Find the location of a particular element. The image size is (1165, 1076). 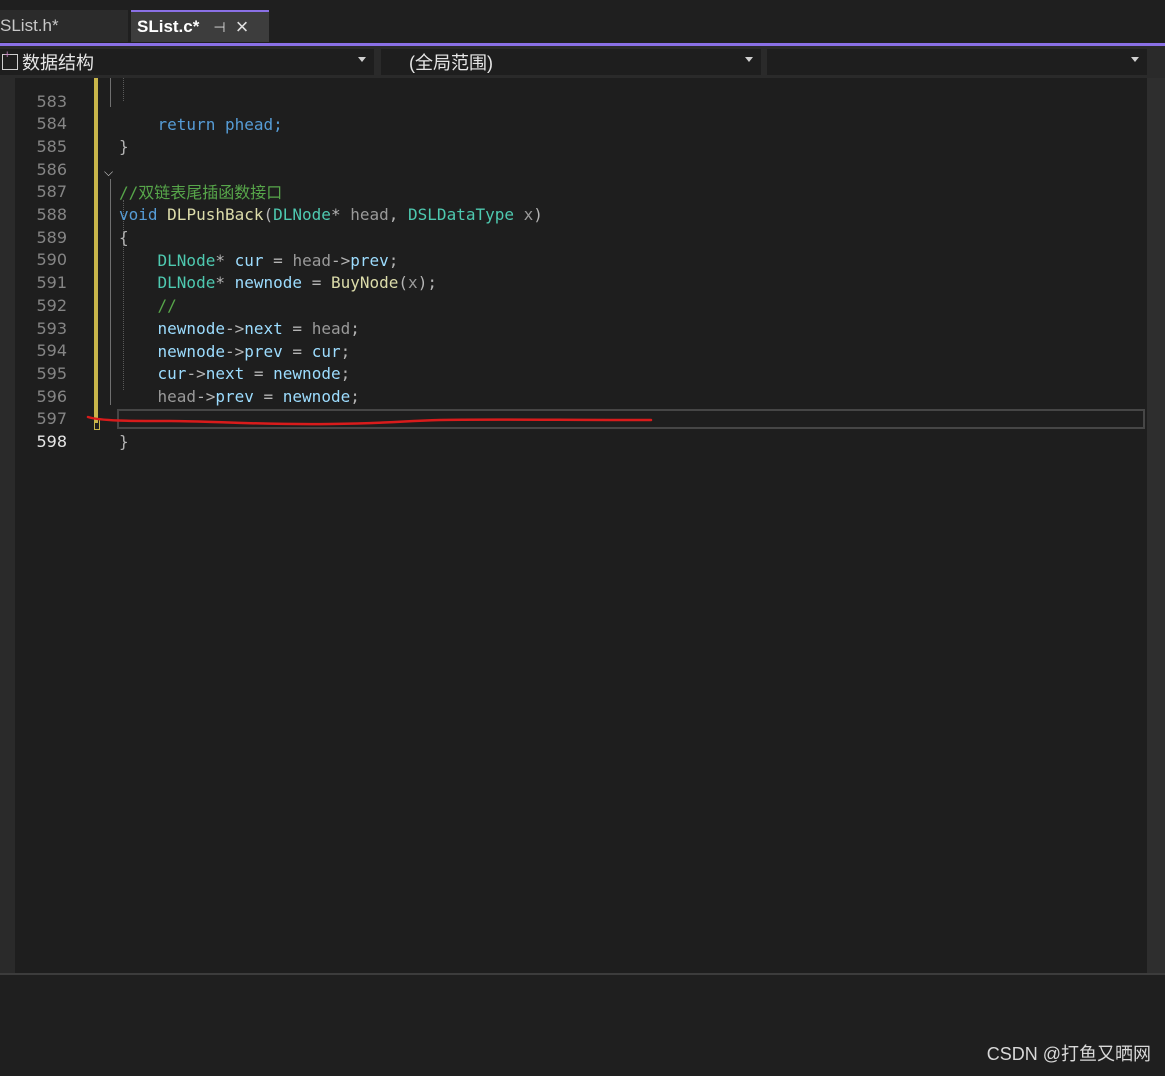

scope-label: (全局范围) is located at coordinates (451, 63).